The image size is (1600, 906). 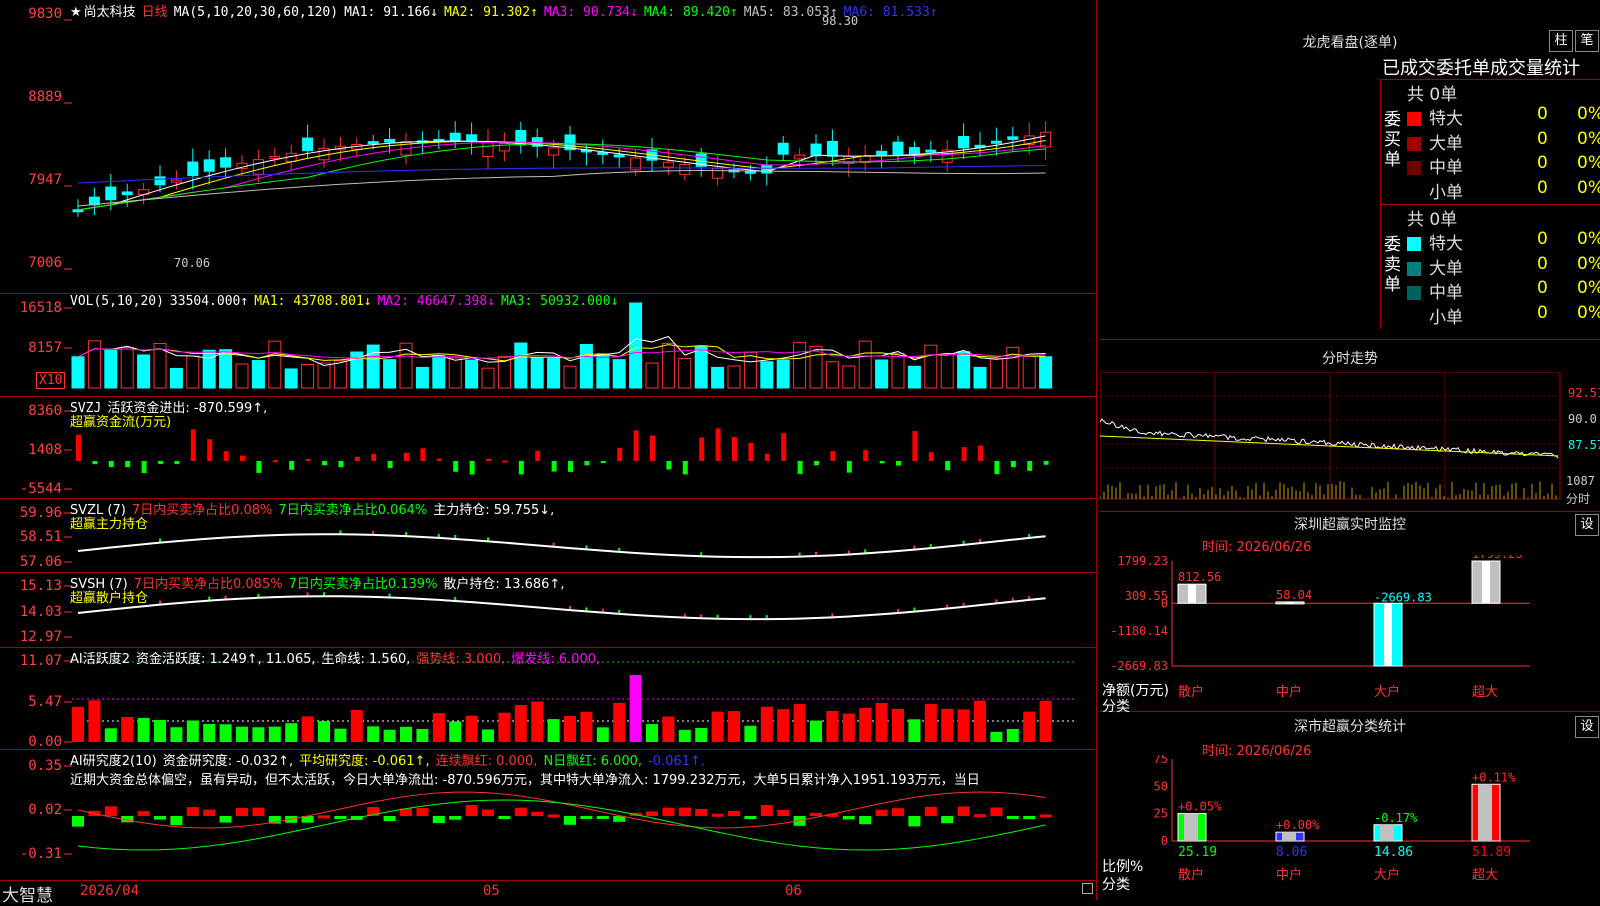 I want to click on stock-name: 尚太科技, so click(x=110, y=12).